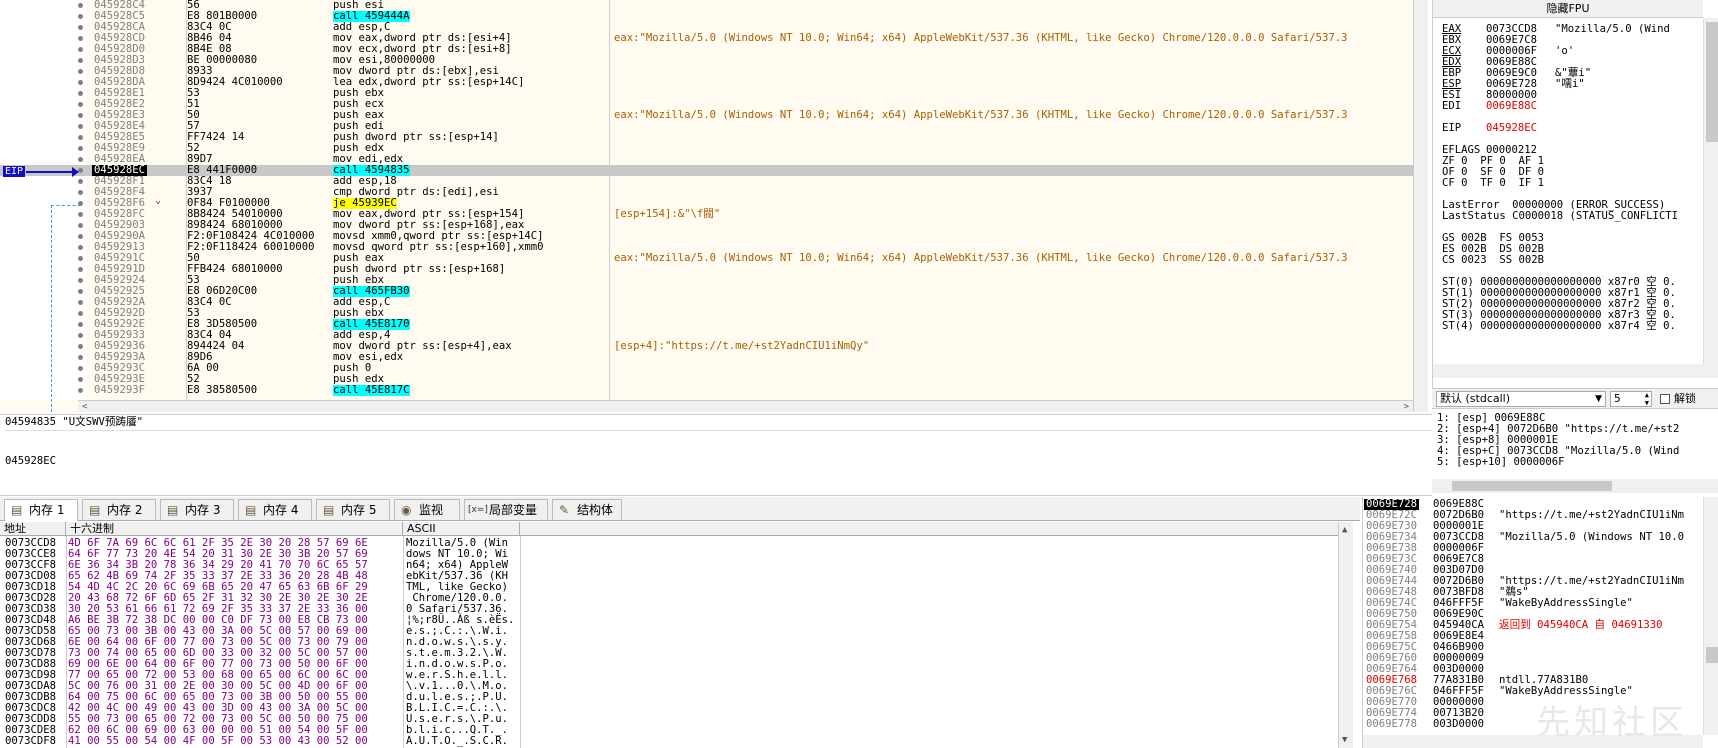 The width and height of the screenshot is (1718, 748). What do you see at coordinates (742, 346) in the screenshot?
I see `disasm-comment: [esp+4]:"https://t.me/+st2YadnCIU1iNmQy"` at bounding box center [742, 346].